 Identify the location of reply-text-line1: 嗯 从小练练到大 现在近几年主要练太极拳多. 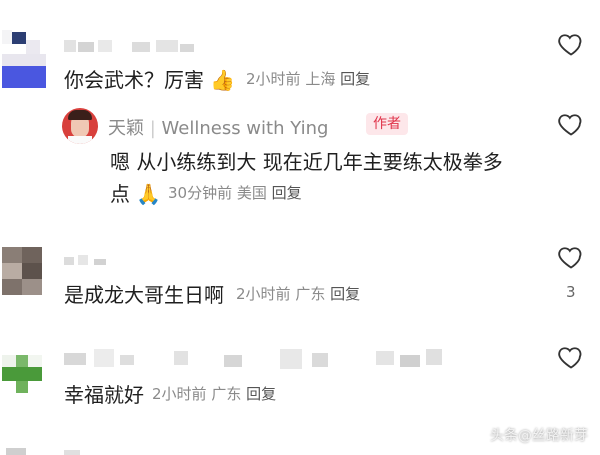
(306, 162).